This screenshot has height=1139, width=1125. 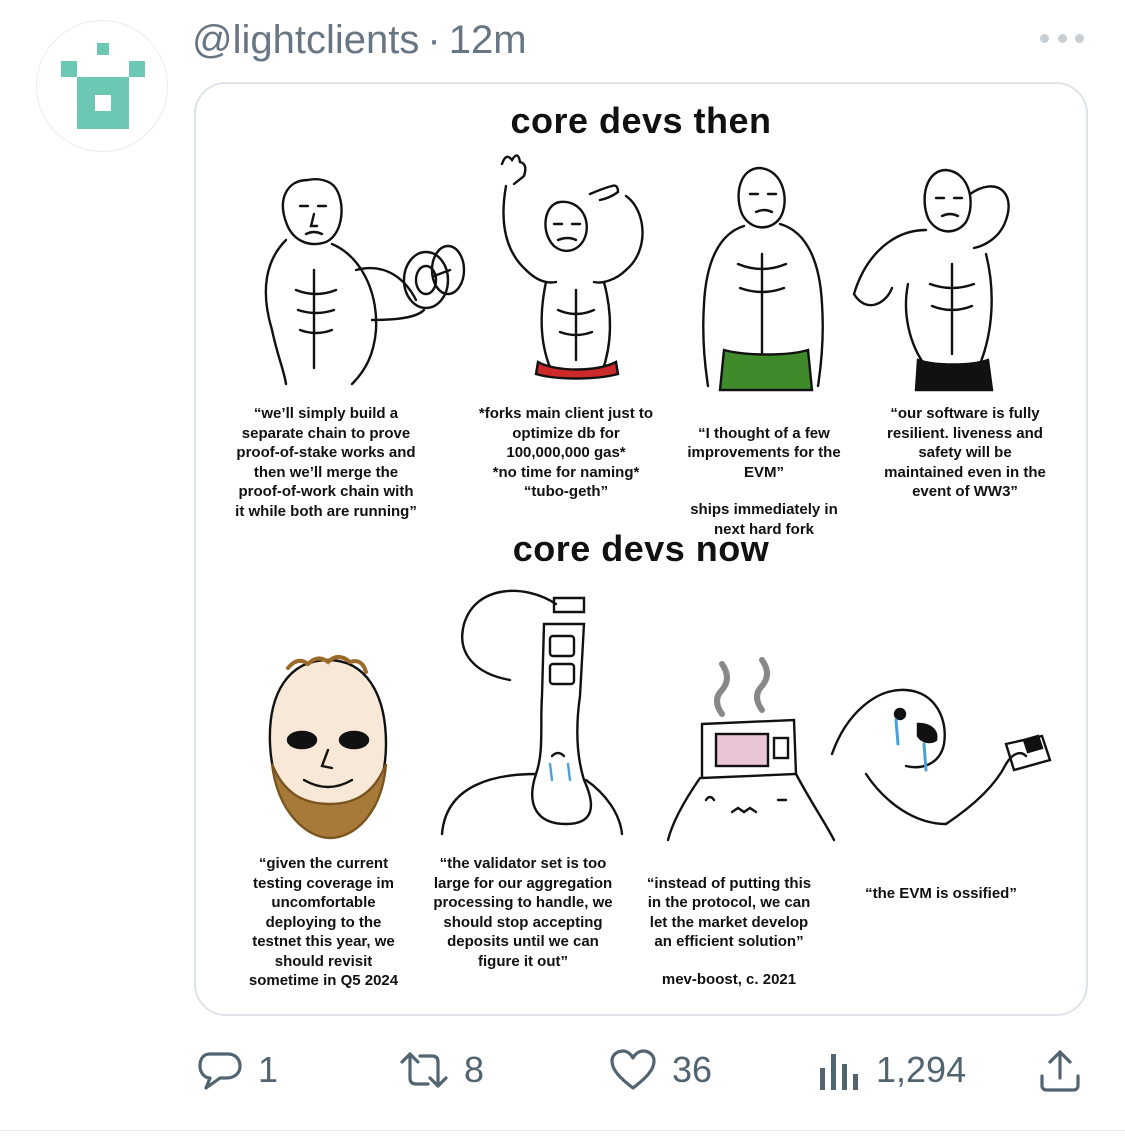 I want to click on views-button: 1,294, so click(x=892, y=1070).